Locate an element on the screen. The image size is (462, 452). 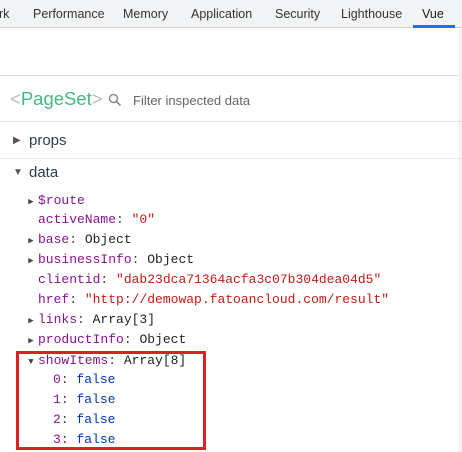
tree-value: "0" is located at coordinates (143, 219).